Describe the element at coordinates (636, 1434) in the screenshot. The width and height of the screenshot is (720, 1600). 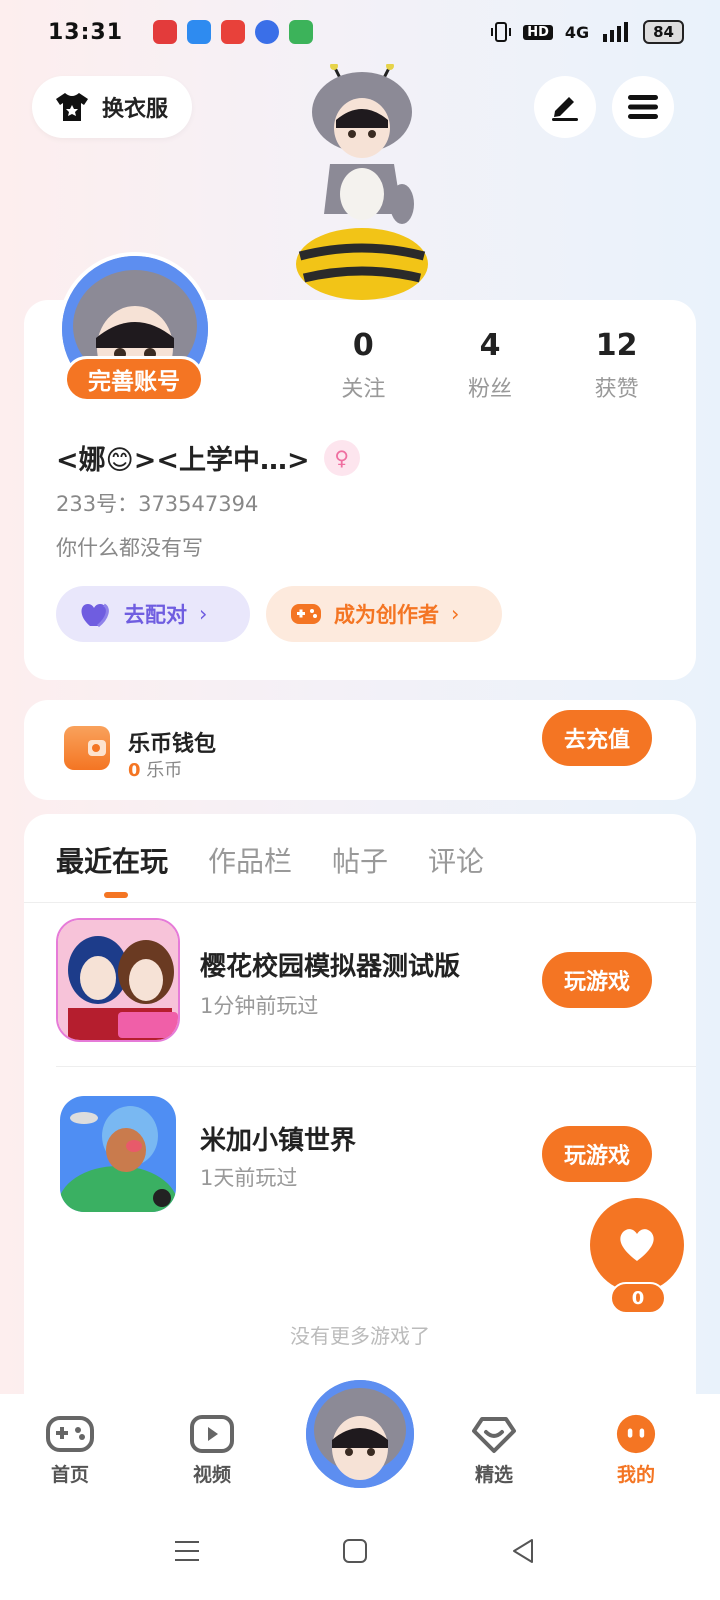
I see `me-face-icon` at that location.